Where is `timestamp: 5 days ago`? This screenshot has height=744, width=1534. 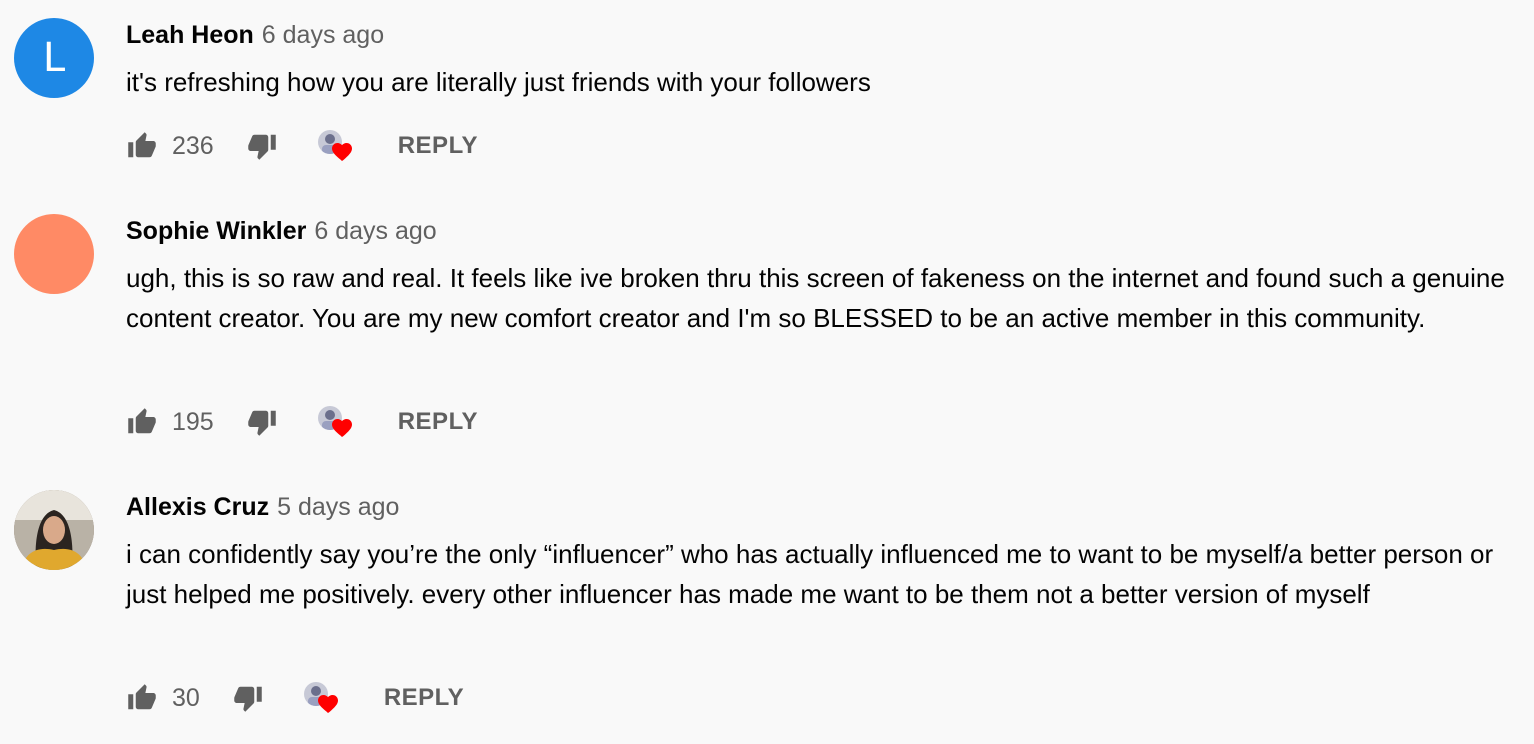
timestamp: 5 days ago is located at coordinates (338, 507).